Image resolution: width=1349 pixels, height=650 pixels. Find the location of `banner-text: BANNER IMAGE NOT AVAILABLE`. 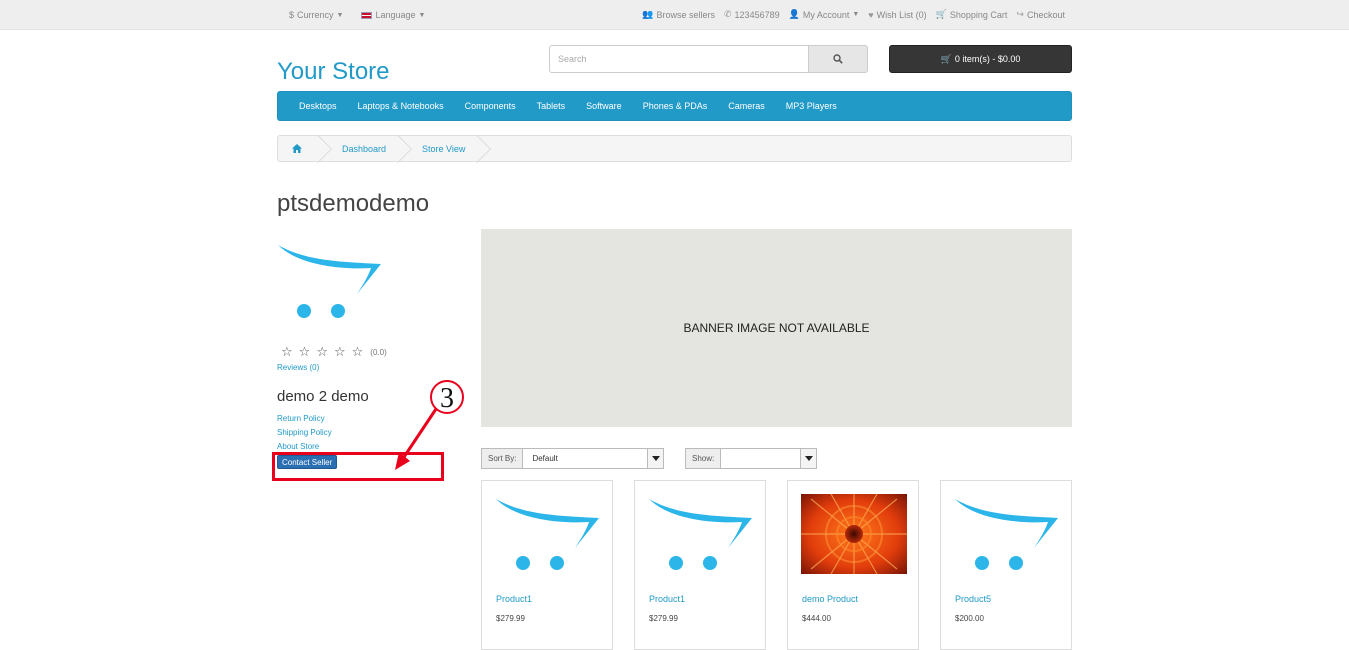

banner-text: BANNER IMAGE NOT AVAILABLE is located at coordinates (776, 328).